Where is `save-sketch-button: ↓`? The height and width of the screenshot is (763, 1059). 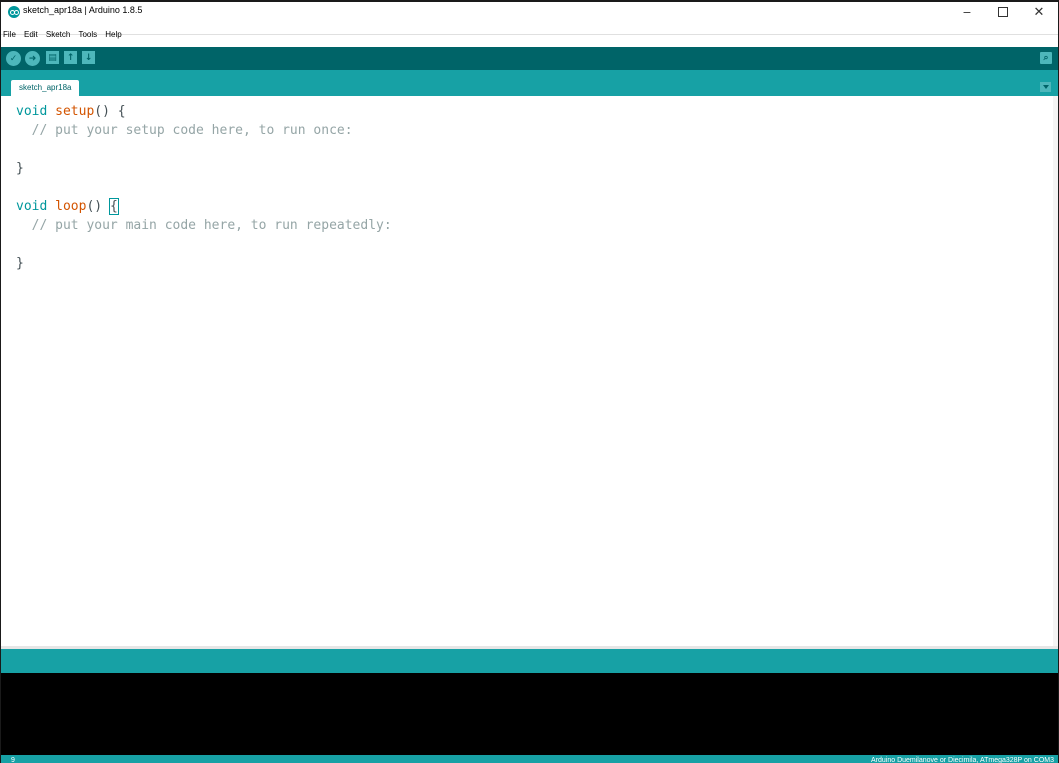
save-sketch-button: ↓ is located at coordinates (88, 57).